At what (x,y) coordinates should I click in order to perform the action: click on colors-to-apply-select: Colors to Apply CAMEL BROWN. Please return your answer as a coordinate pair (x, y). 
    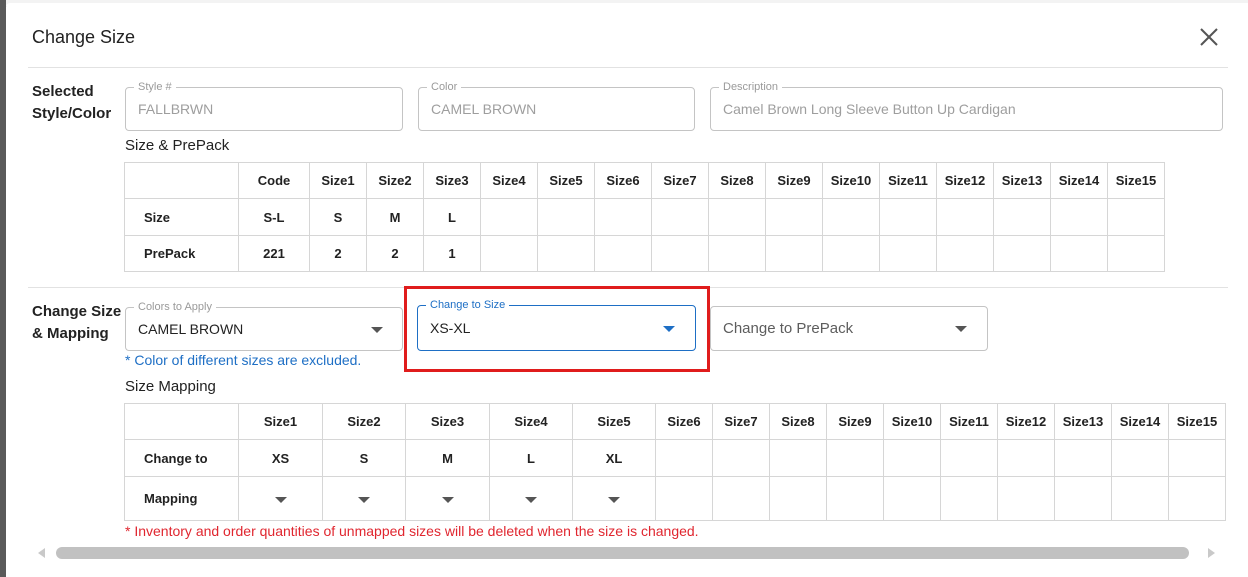
    Looking at the image, I should click on (264, 325).